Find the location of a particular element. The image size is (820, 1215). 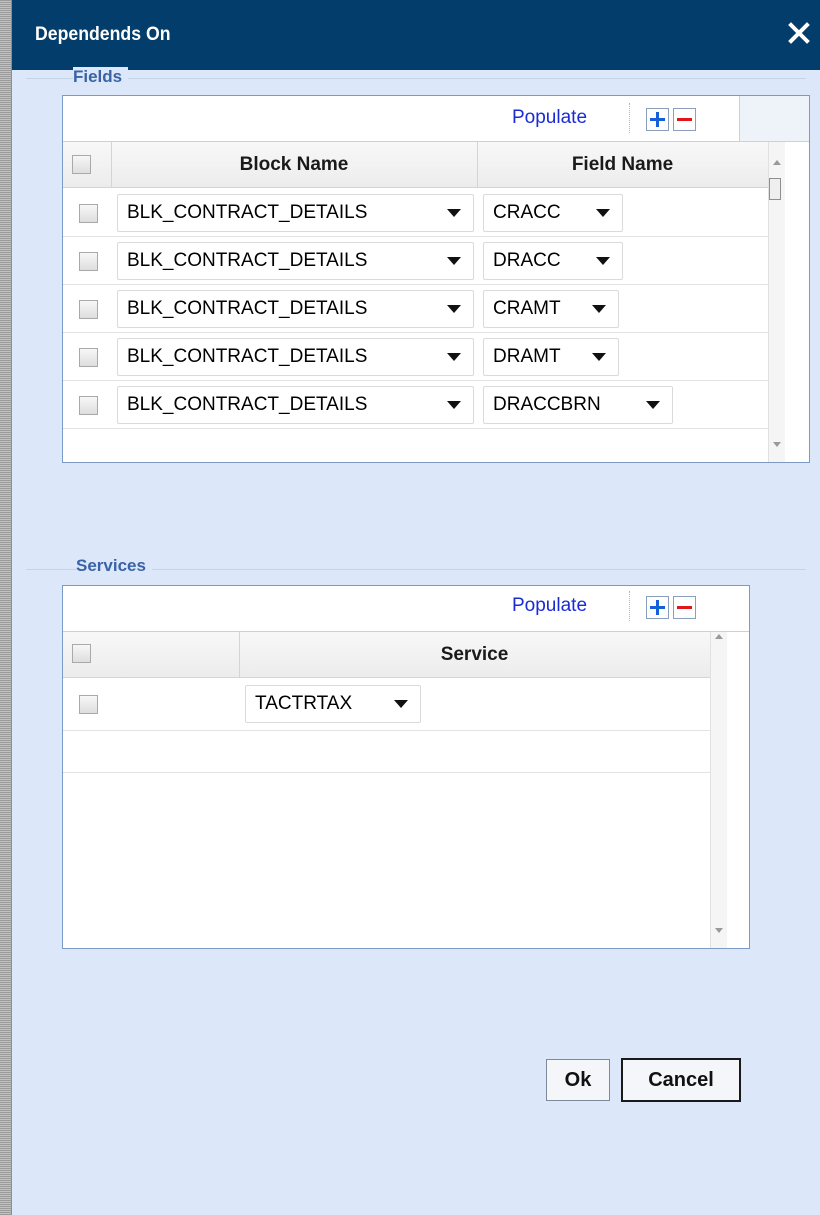

services-populate-link: Populate is located at coordinates (549, 606).